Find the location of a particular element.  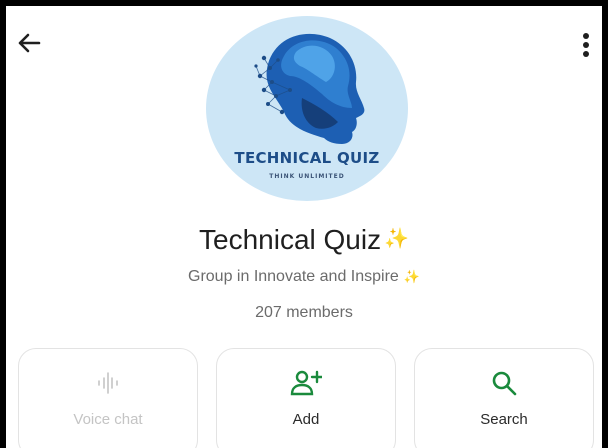

group-name: Technical Quiz ✨ is located at coordinates (304, 240).